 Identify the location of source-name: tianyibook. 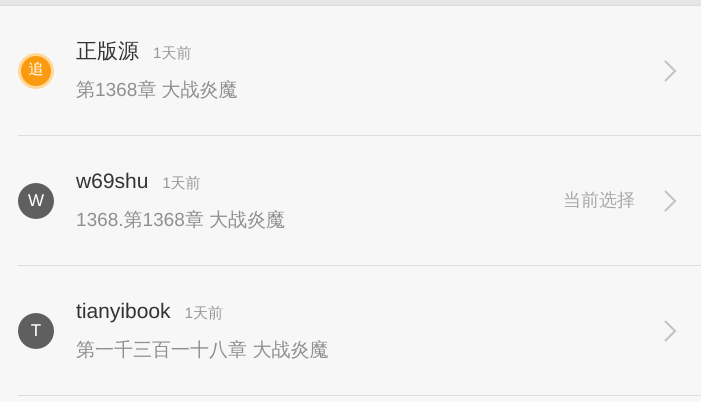
(123, 311).